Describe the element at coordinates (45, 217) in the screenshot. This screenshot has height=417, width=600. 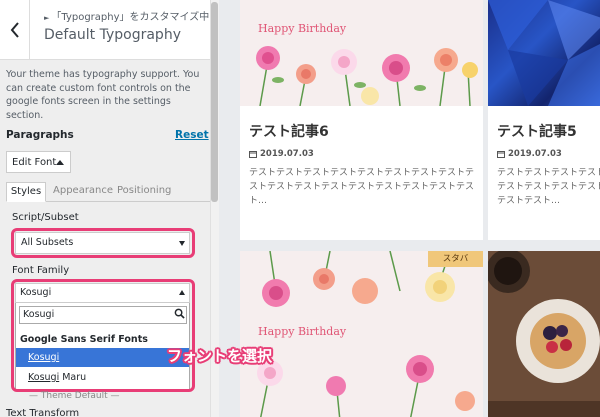
I see `script-subset-label: Script/Subset` at that location.